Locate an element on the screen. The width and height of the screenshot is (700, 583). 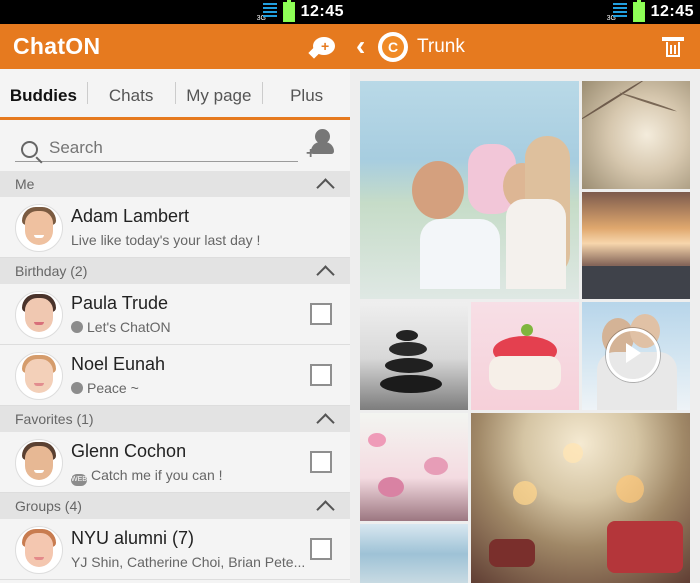
search-icon is located at coordinates (29, 149).